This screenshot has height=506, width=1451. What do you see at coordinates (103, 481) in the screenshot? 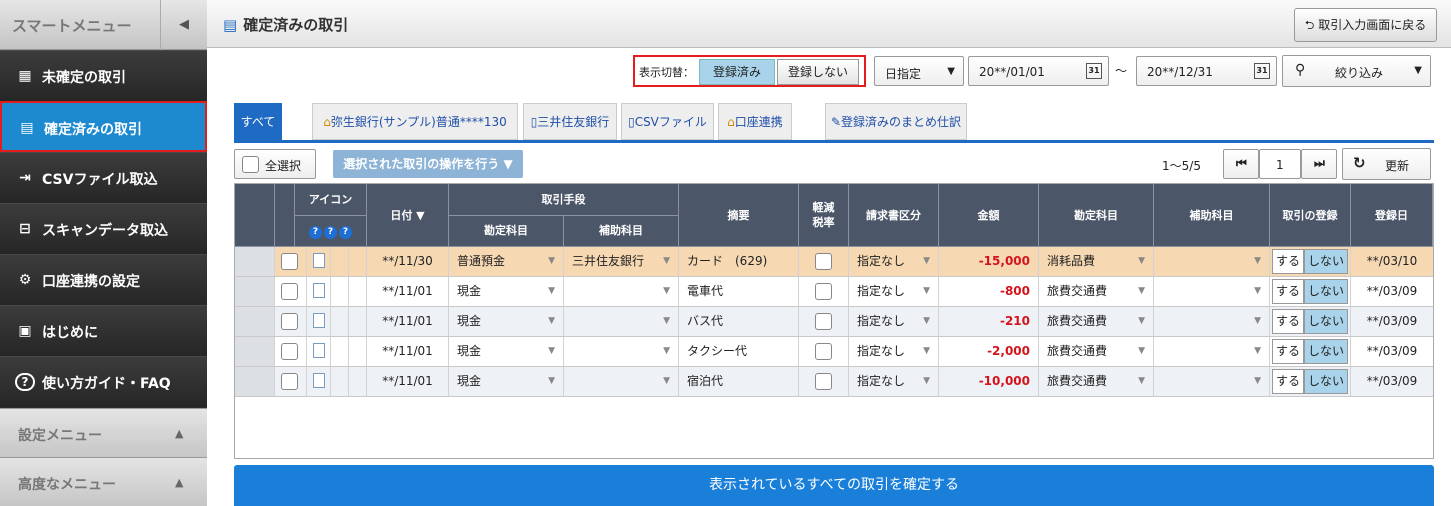
I see `sidebar-section-advanced: 高度なメニュー ▲` at bounding box center [103, 481].